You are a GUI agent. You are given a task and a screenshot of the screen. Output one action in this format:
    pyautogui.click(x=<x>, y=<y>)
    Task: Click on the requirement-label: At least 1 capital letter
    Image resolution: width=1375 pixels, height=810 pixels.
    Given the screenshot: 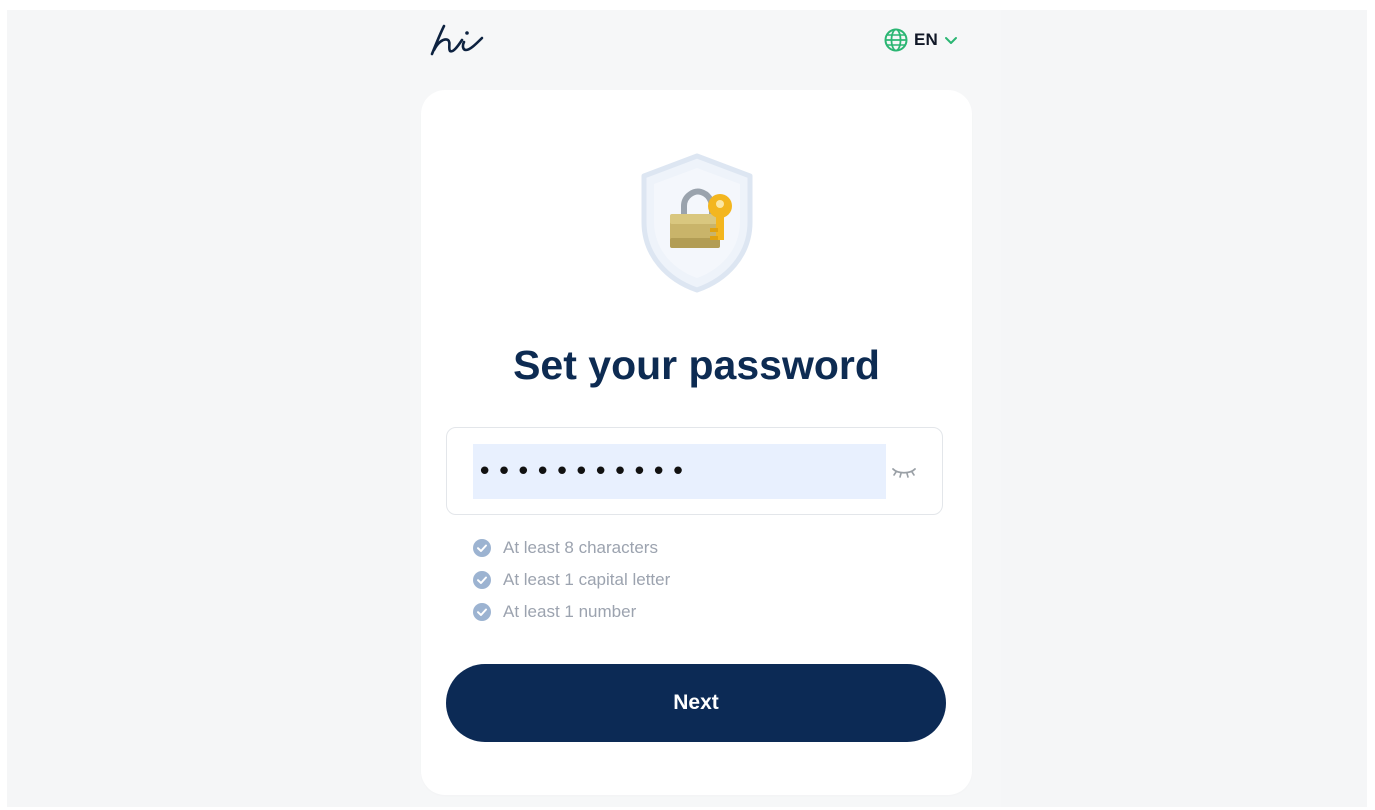 What is the action you would take?
    pyautogui.click(x=587, y=579)
    